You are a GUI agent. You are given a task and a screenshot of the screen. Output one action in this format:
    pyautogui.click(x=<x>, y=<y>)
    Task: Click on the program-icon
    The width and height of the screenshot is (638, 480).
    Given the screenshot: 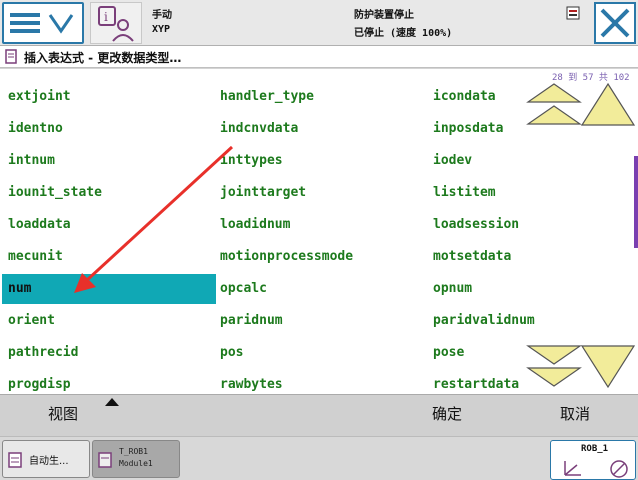 What is the action you would take?
    pyautogui.click(x=15, y=460)
    